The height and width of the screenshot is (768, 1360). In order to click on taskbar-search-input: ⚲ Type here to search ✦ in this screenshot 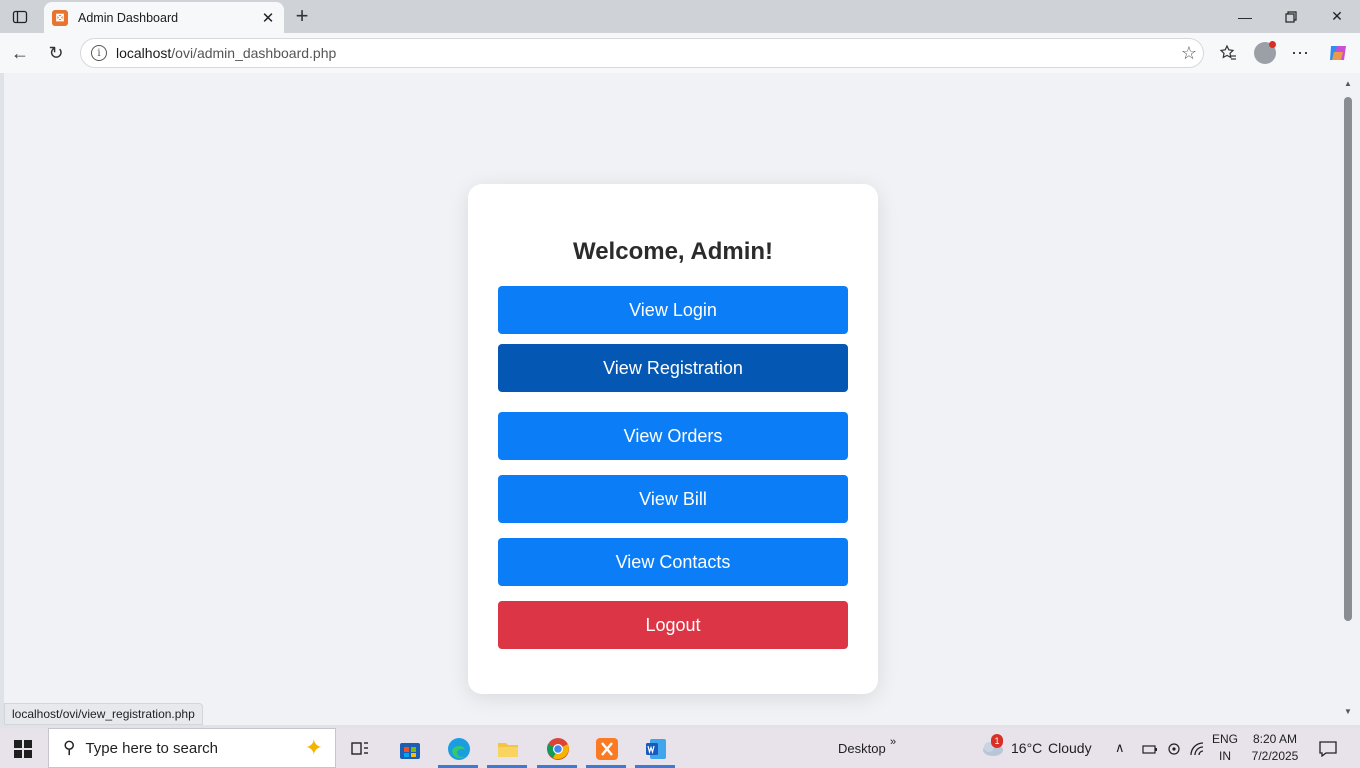, I will do `click(192, 748)`.